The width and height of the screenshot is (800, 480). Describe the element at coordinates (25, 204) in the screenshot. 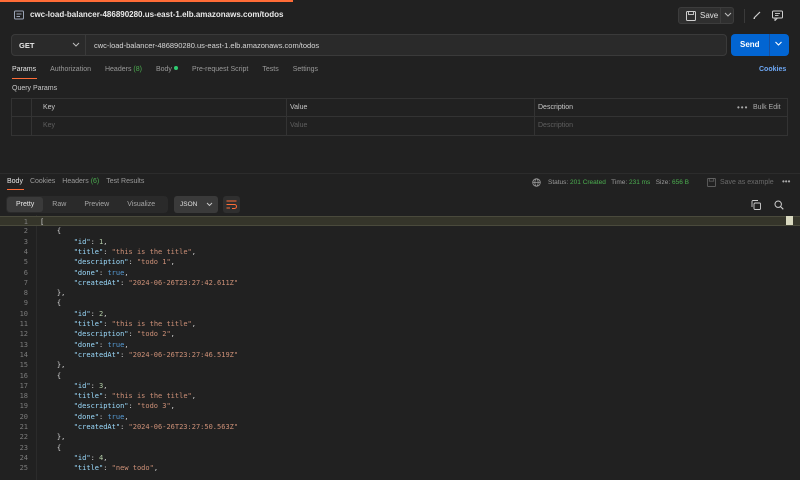

I see `view-pretty: Pretty` at that location.